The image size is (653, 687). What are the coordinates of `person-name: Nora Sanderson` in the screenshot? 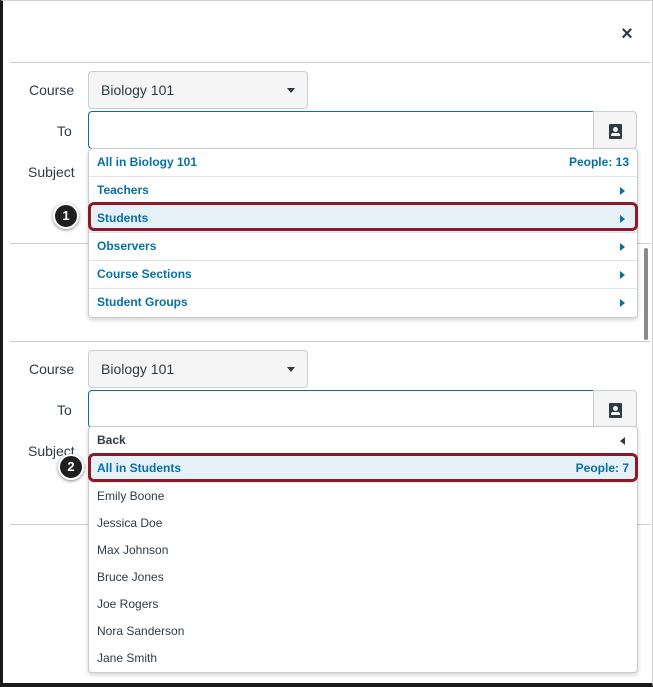 It's located at (141, 631).